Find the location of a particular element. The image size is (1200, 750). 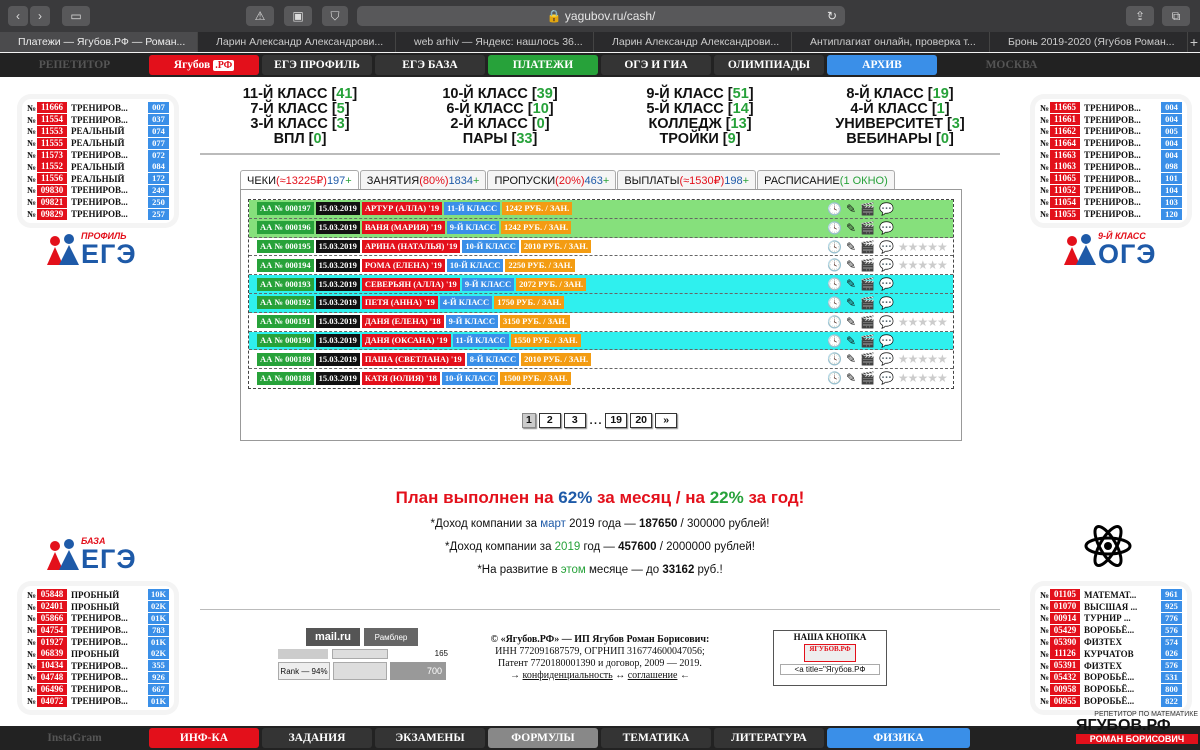

nav-botnav-item: ЭКЗАМЕНЫ is located at coordinates (430, 738).